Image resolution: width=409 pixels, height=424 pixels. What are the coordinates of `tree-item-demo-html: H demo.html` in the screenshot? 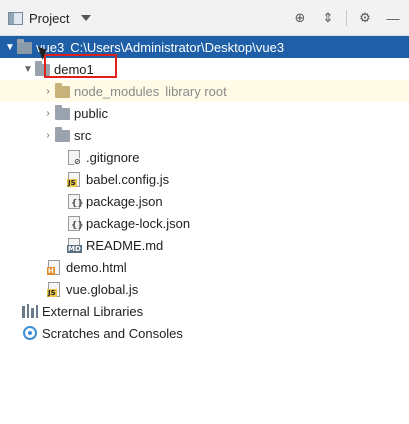 It's located at (204, 267).